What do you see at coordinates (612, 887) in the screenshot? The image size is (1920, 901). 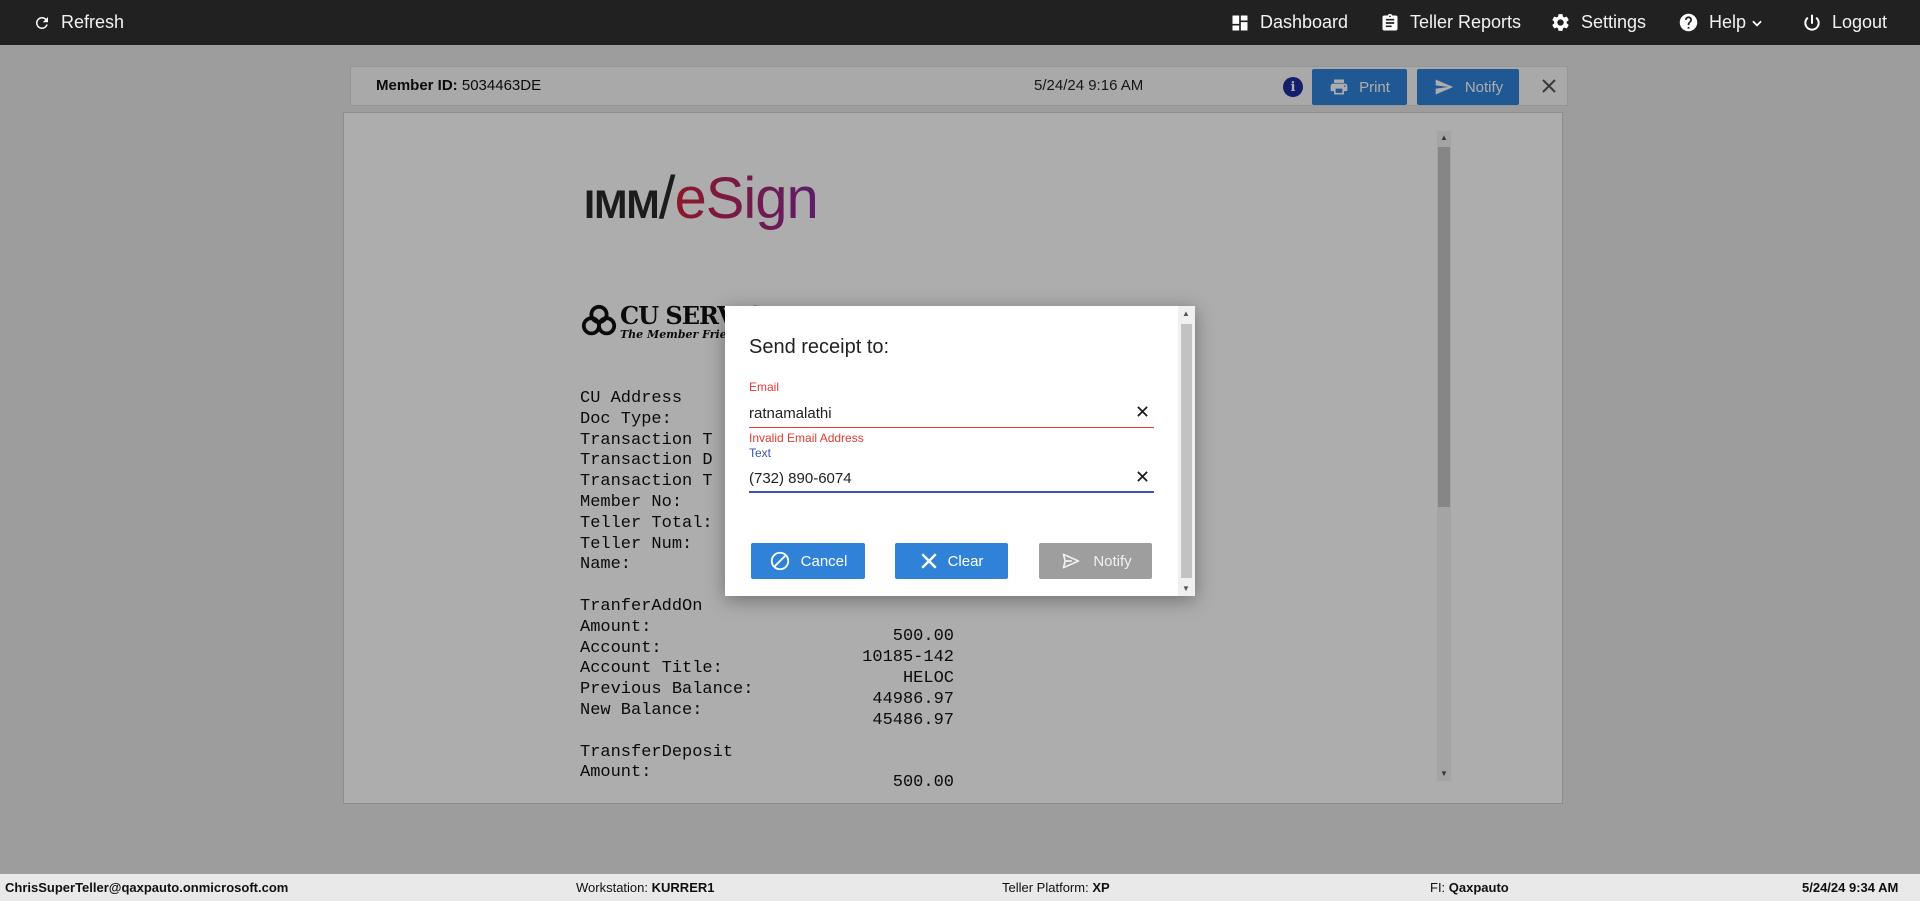 I see `footer-workstation-label: Workstation:` at bounding box center [612, 887].